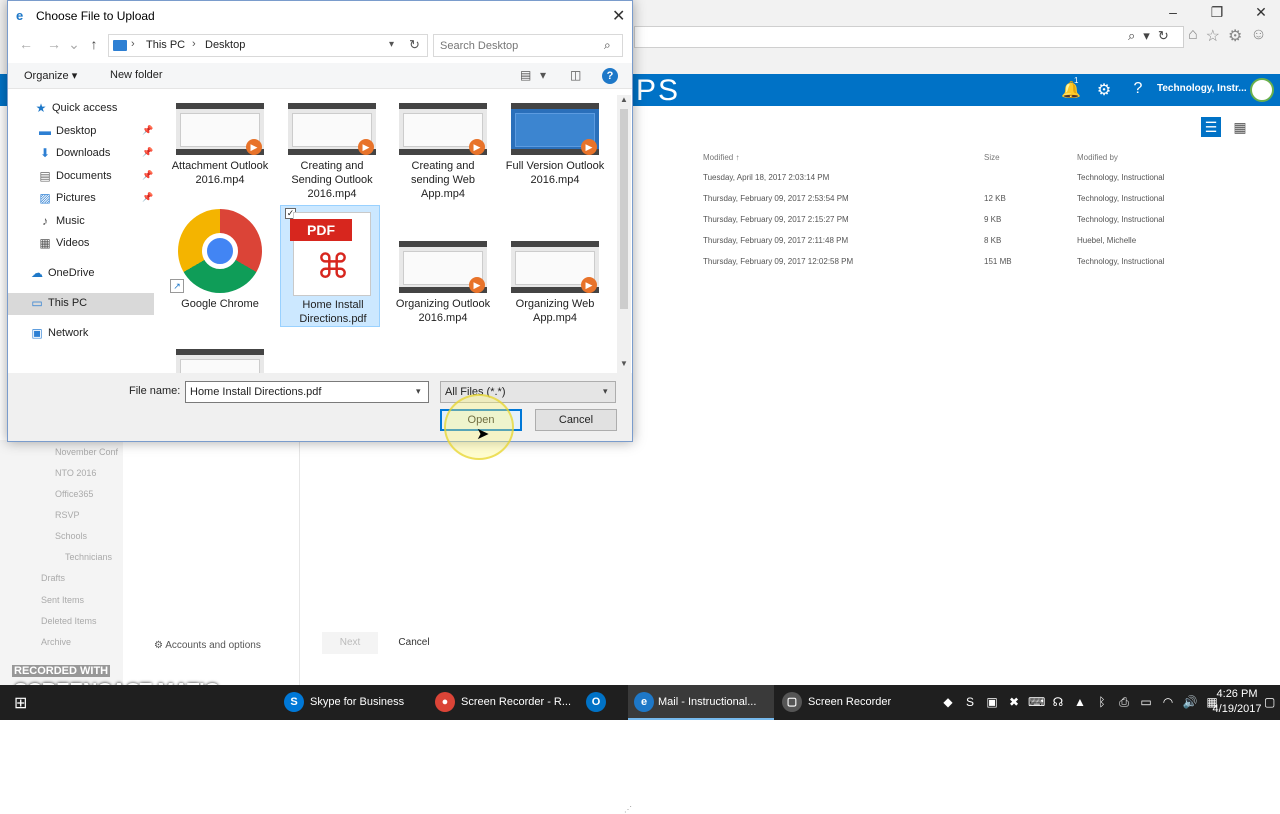  I want to click on forward-arrow-icon: →, so click(54, 44).